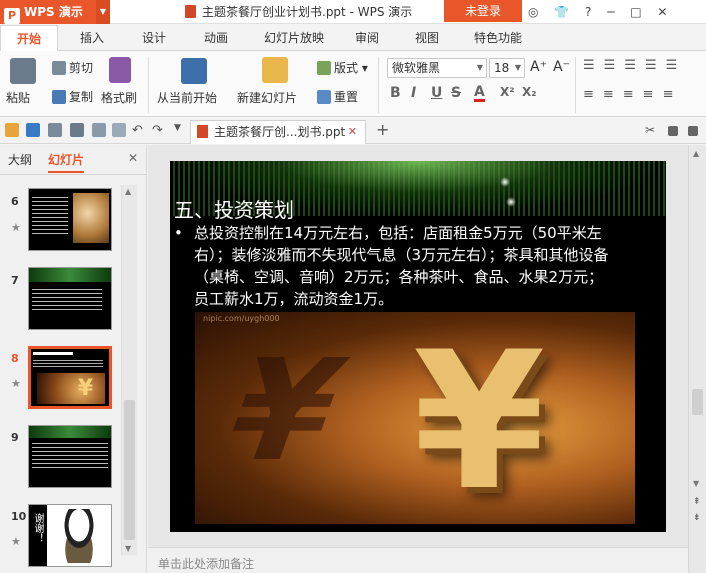 The height and width of the screenshot is (573, 706). Describe the element at coordinates (19, 516) in the screenshot. I see `slide-number: 10` at that location.